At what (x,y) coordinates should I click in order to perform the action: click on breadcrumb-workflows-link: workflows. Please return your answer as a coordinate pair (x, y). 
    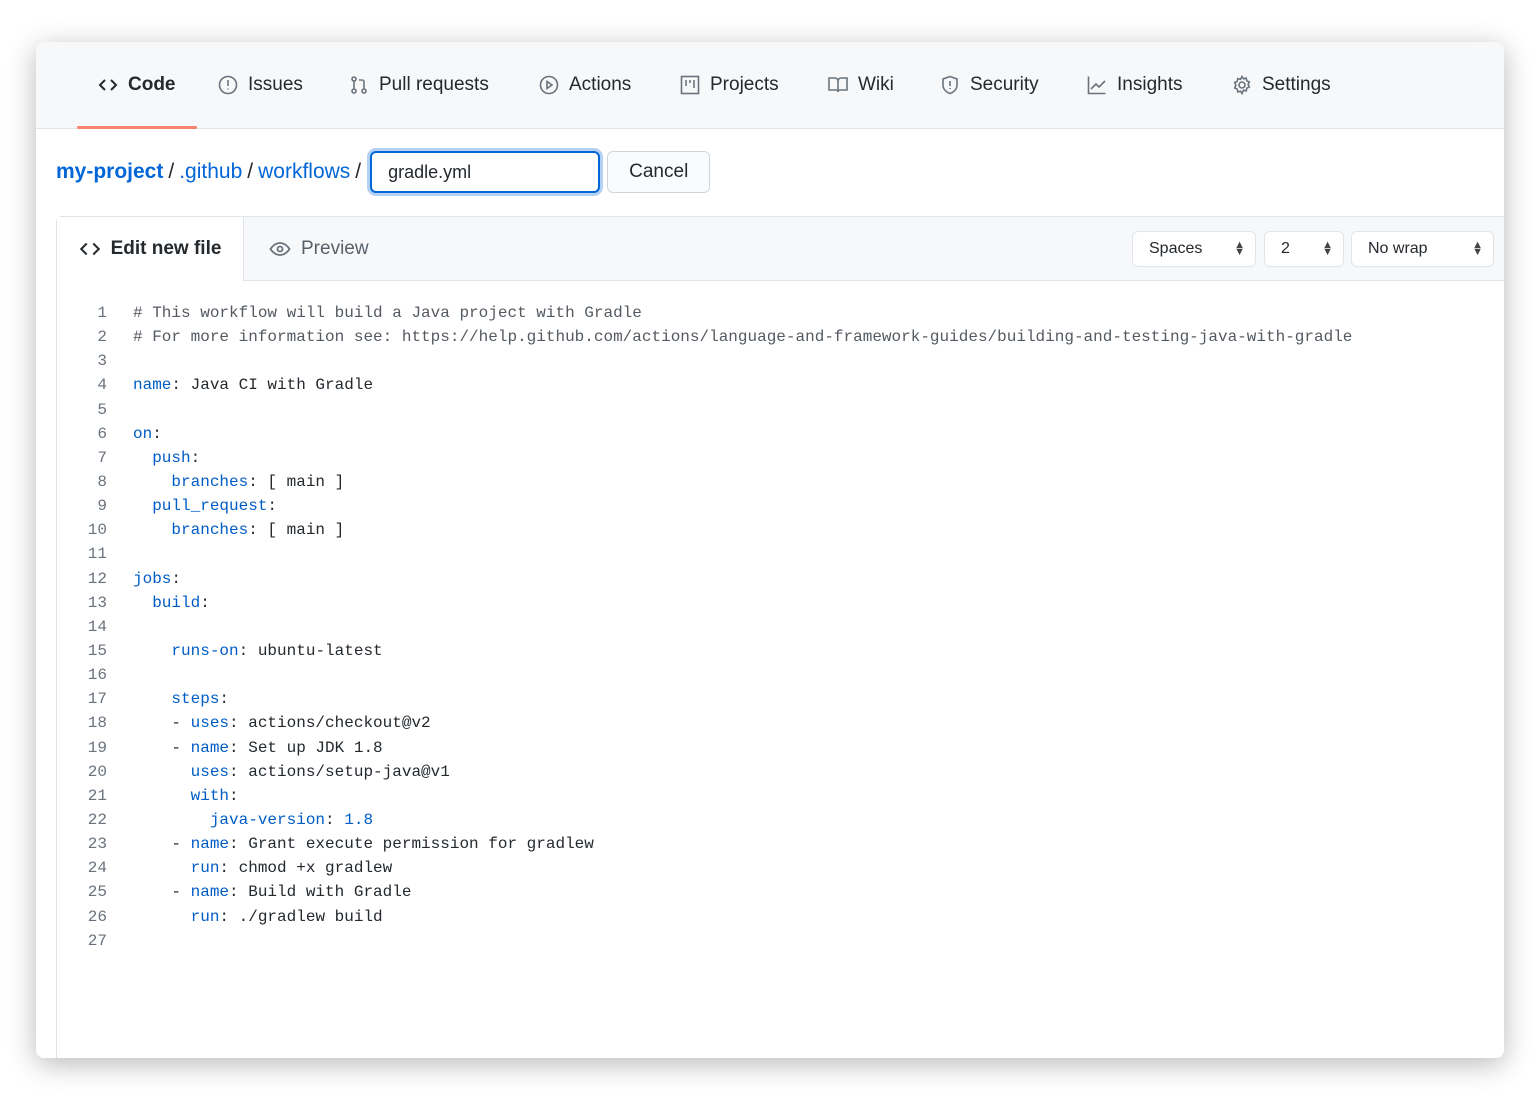
    Looking at the image, I should click on (304, 172).